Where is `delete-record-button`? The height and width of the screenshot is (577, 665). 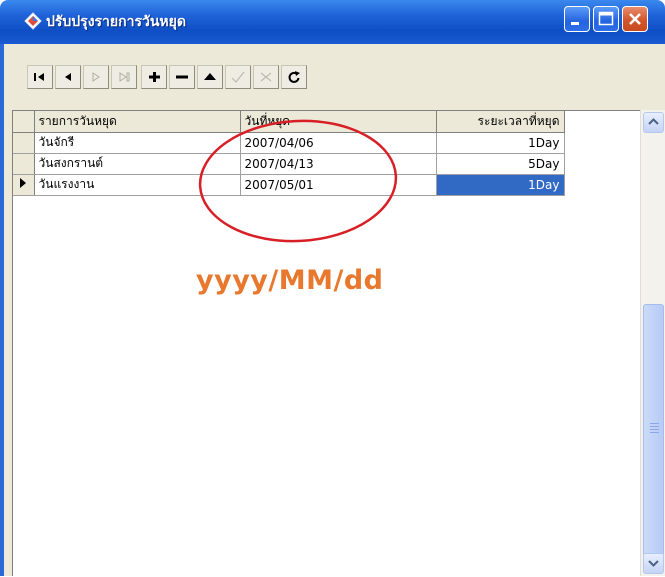 delete-record-button is located at coordinates (182, 77).